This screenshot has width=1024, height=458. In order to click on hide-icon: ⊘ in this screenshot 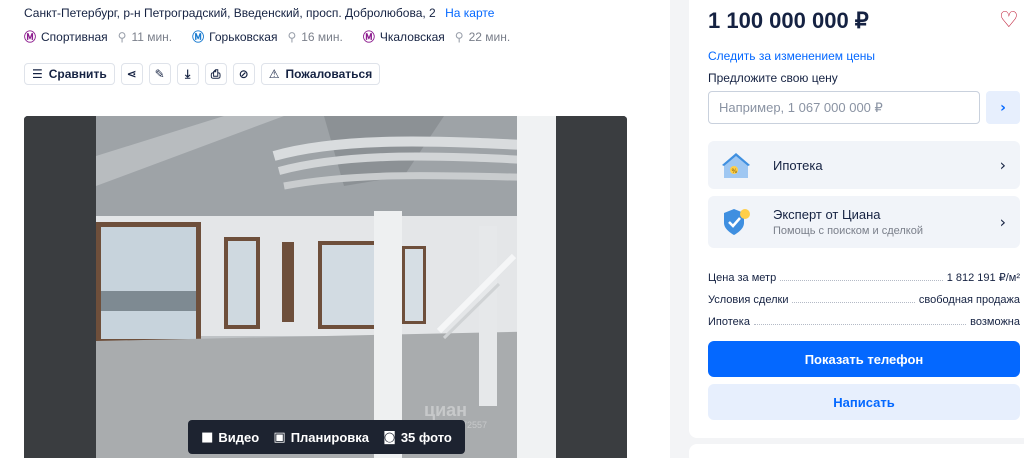, I will do `click(243, 74)`.